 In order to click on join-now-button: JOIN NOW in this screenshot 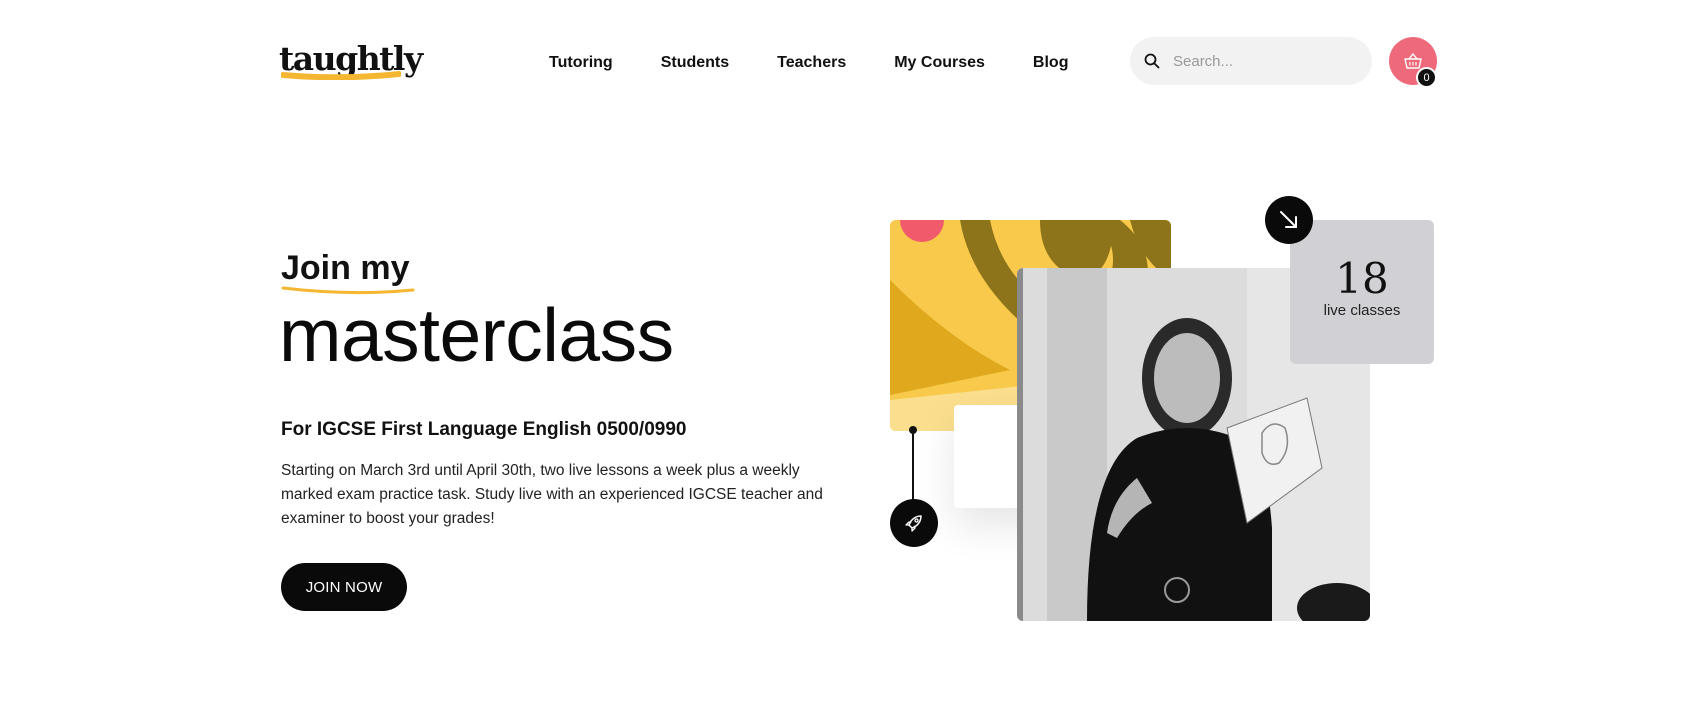, I will do `click(344, 587)`.